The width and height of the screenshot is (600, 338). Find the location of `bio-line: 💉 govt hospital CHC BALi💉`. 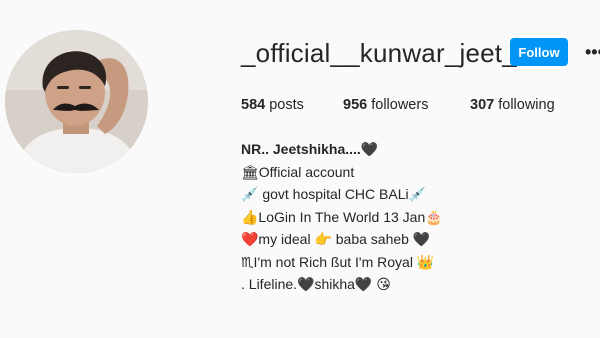

bio-line: 💉 govt hospital CHC BALi💉 is located at coordinates (334, 194).